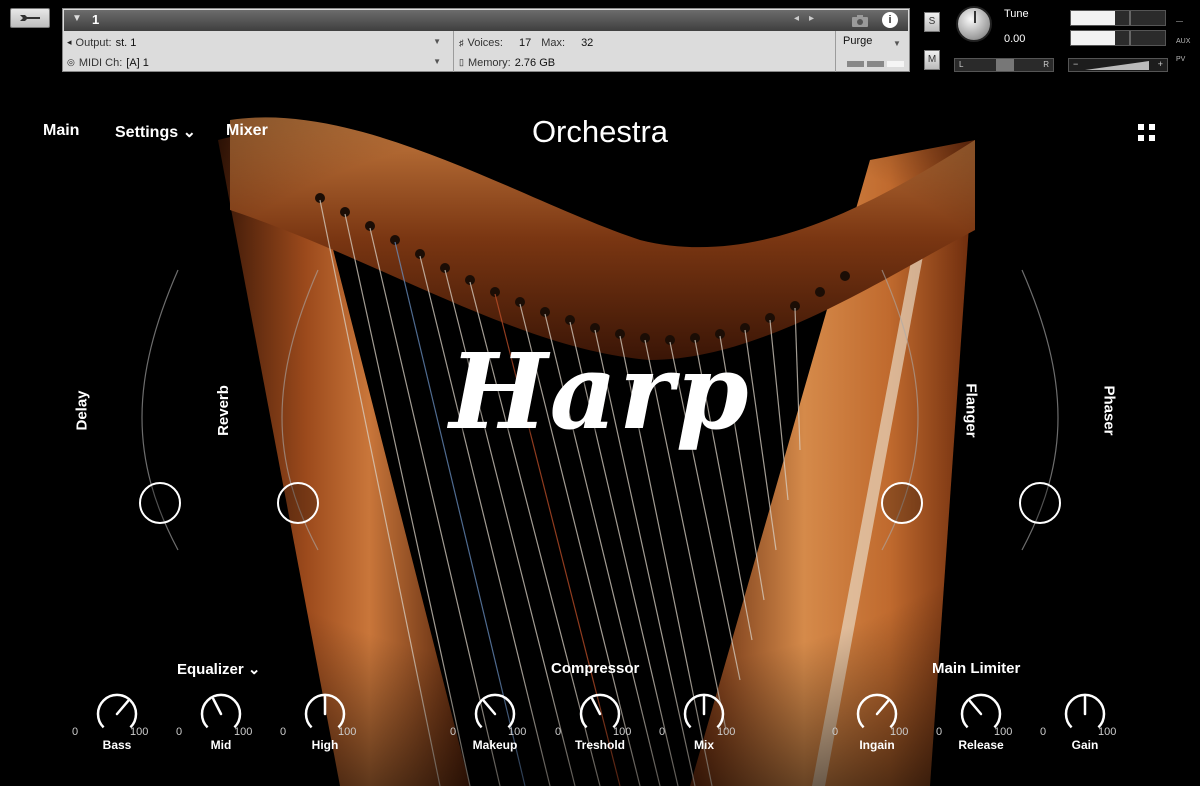 The height and width of the screenshot is (786, 1200). I want to click on page-title: Orchestra, so click(600, 131).